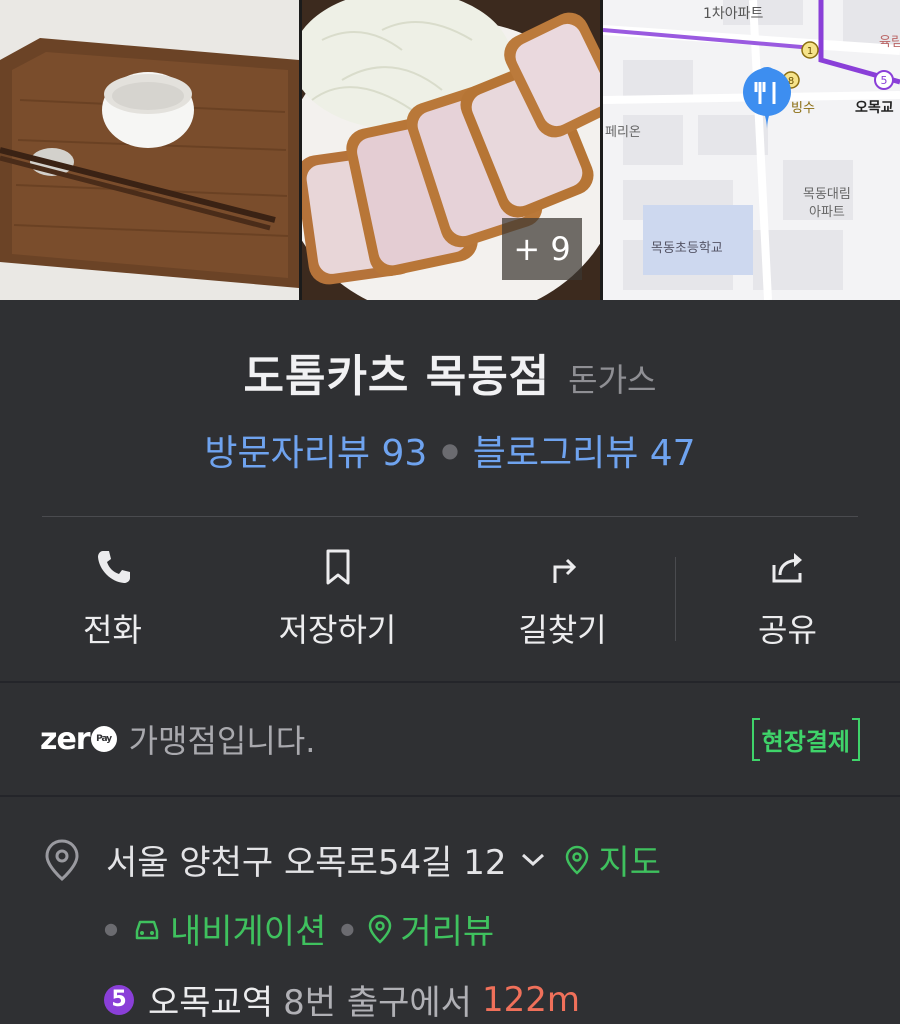 The width and height of the screenshot is (900, 1024). I want to click on visitor-review-link: 방문자리뷰 93, so click(315, 450).